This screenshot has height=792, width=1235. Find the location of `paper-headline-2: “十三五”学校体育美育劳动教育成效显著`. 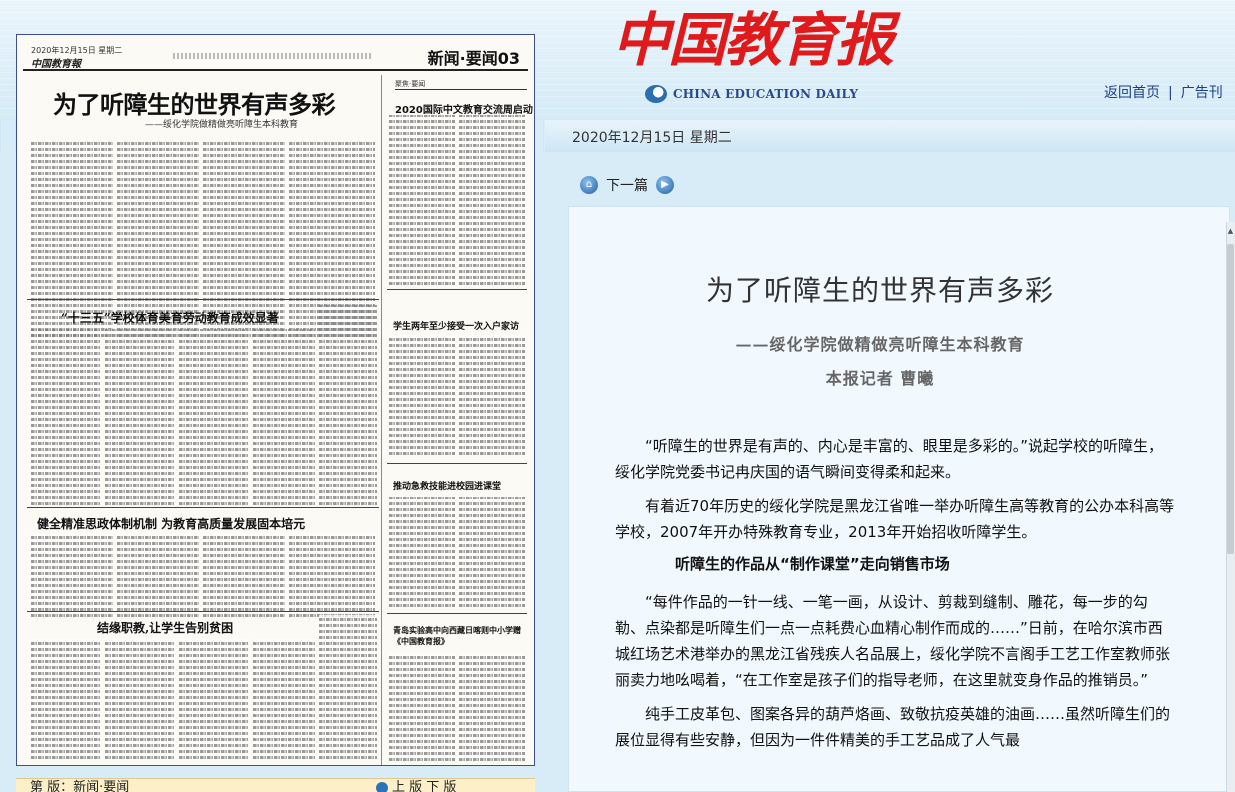

paper-headline-2: “十三五”学校体育美育劳动教育成效显著 is located at coordinates (170, 317).